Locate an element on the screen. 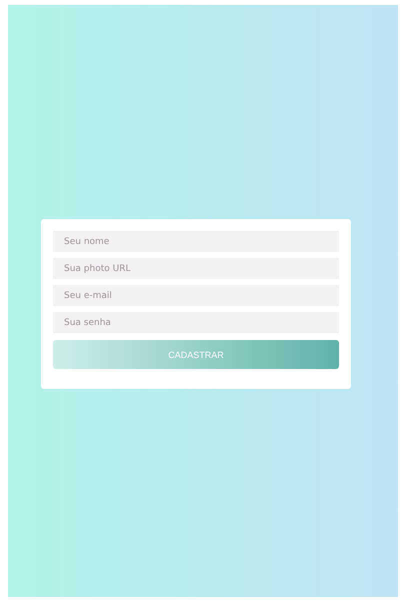  input-field: Seu e-mail is located at coordinates (196, 295).